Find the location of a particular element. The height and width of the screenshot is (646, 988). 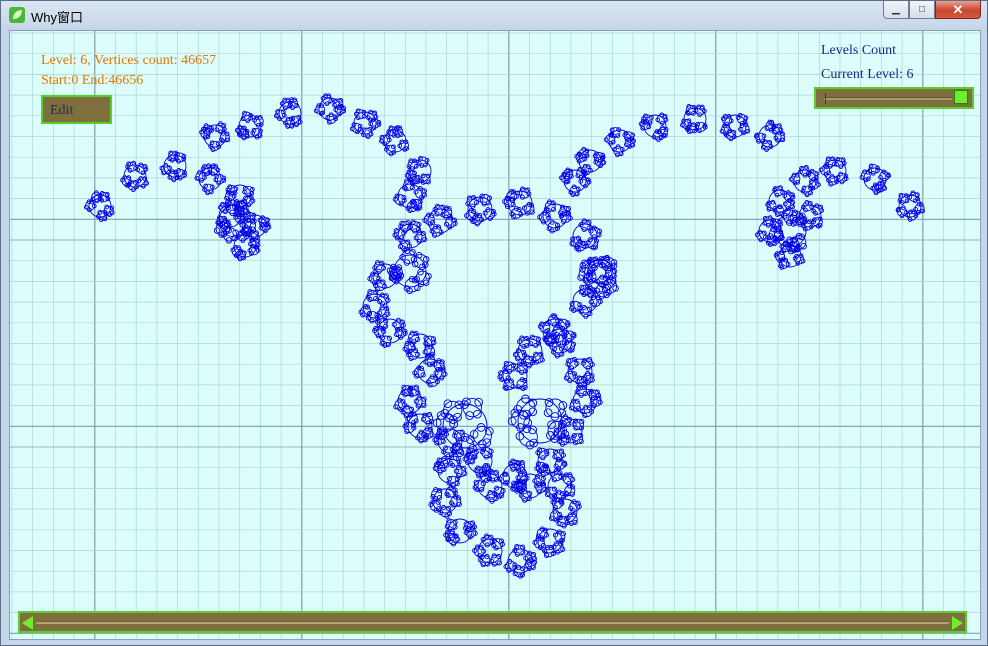

maximize-button: □ is located at coordinates (922, 10).